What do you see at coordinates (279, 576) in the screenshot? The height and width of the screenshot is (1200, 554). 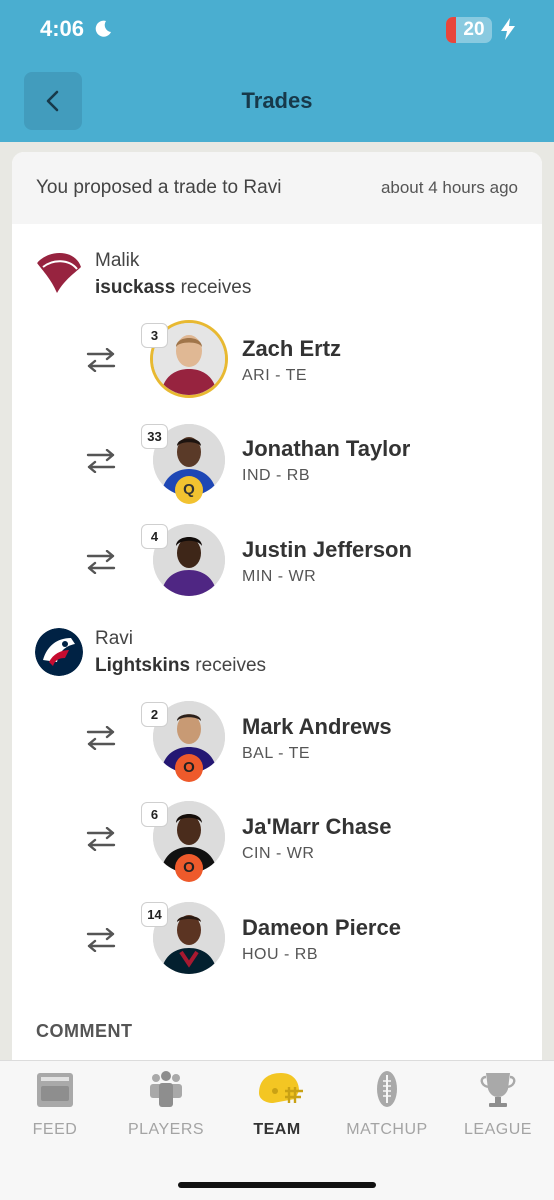 I see `player-position: MIN - WR` at bounding box center [279, 576].